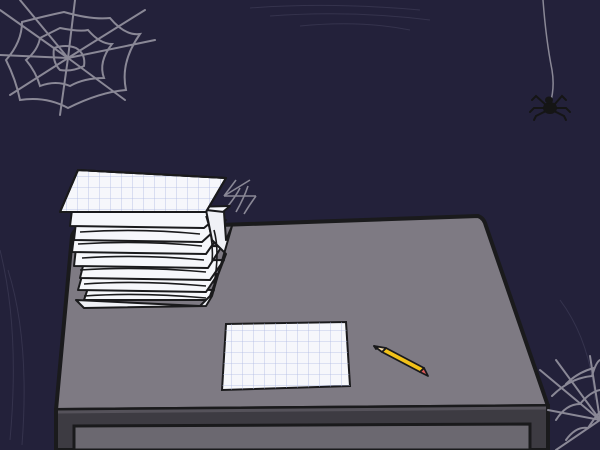 Image resolution: width=600 pixels, height=450 pixels. What do you see at coordinates (286, 356) in the screenshot?
I see `single-grid-sheet` at bounding box center [286, 356].